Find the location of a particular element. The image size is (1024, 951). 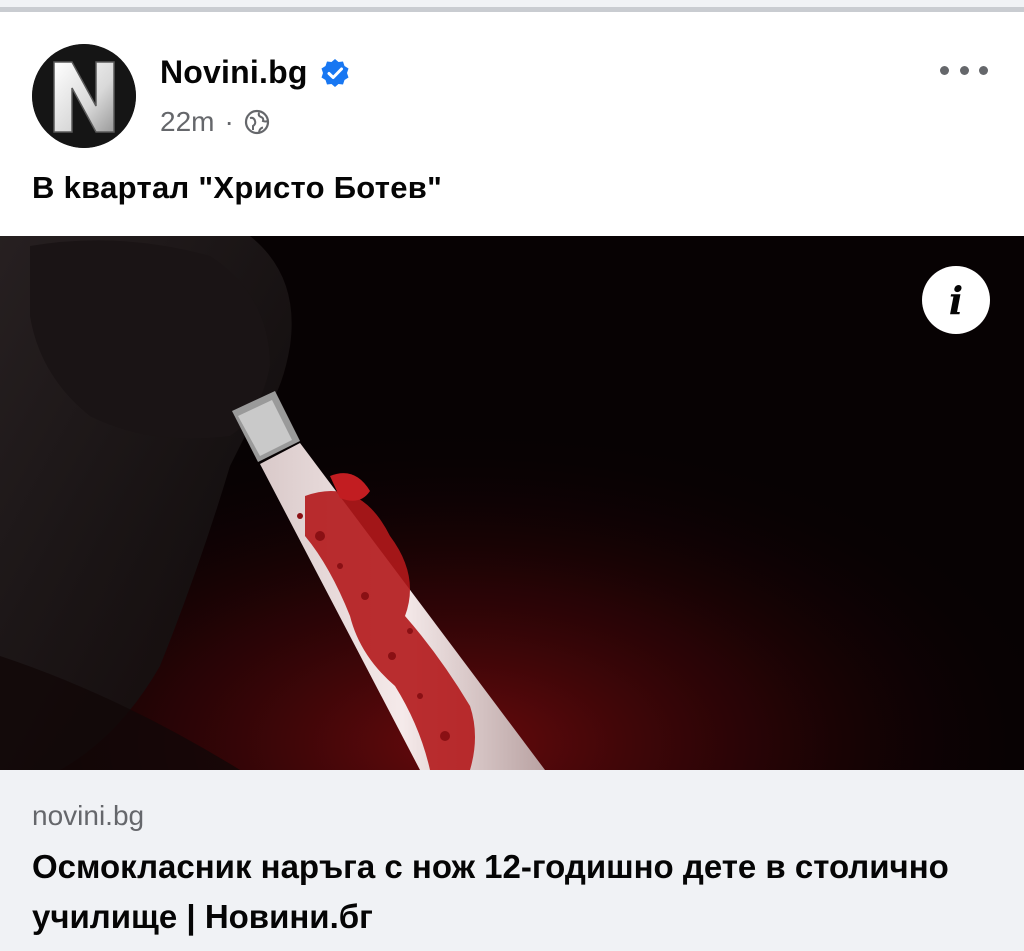

page-name: Novini.bg is located at coordinates (234, 72).